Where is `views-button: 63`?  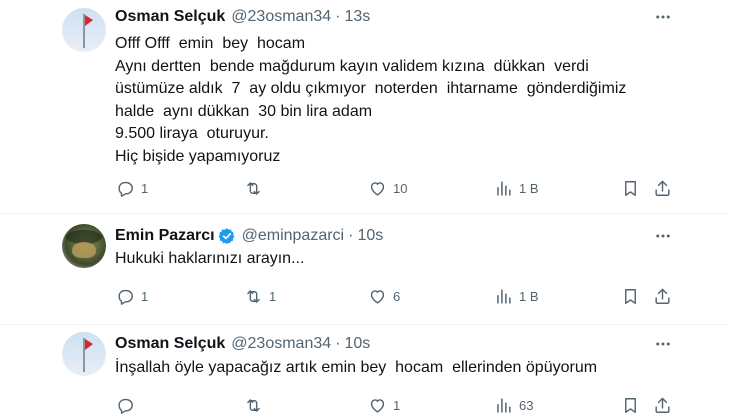
views-button: 63 is located at coordinates (513, 405).